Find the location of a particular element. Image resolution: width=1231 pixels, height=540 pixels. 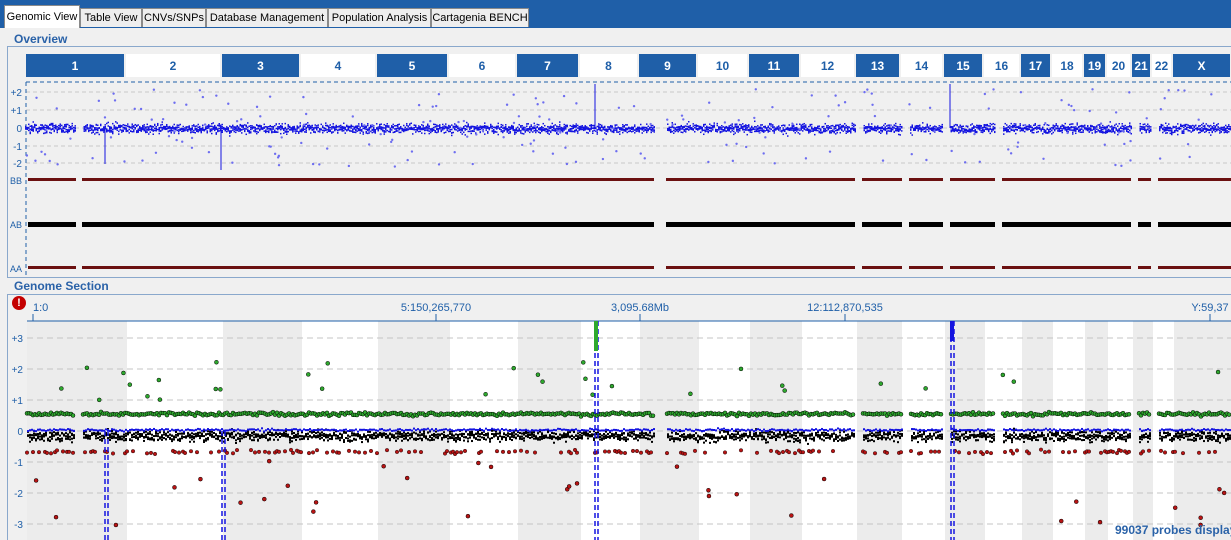

probes-count-label: 99037 probes displayed is located at coordinates (1173, 530).